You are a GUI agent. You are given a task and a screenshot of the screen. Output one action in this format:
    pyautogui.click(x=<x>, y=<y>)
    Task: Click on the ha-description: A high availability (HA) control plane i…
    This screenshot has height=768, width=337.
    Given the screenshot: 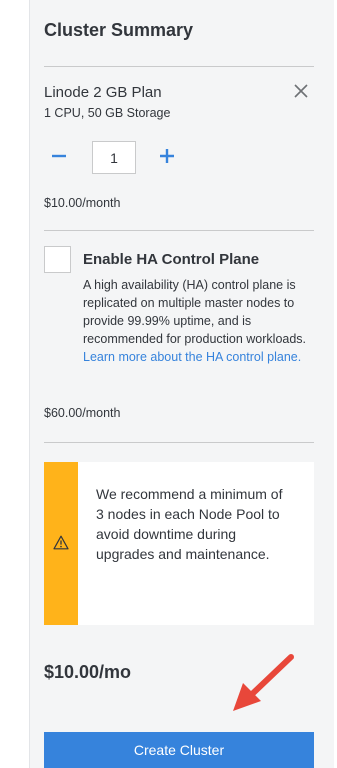 What is the action you would take?
    pyautogui.click(x=199, y=321)
    